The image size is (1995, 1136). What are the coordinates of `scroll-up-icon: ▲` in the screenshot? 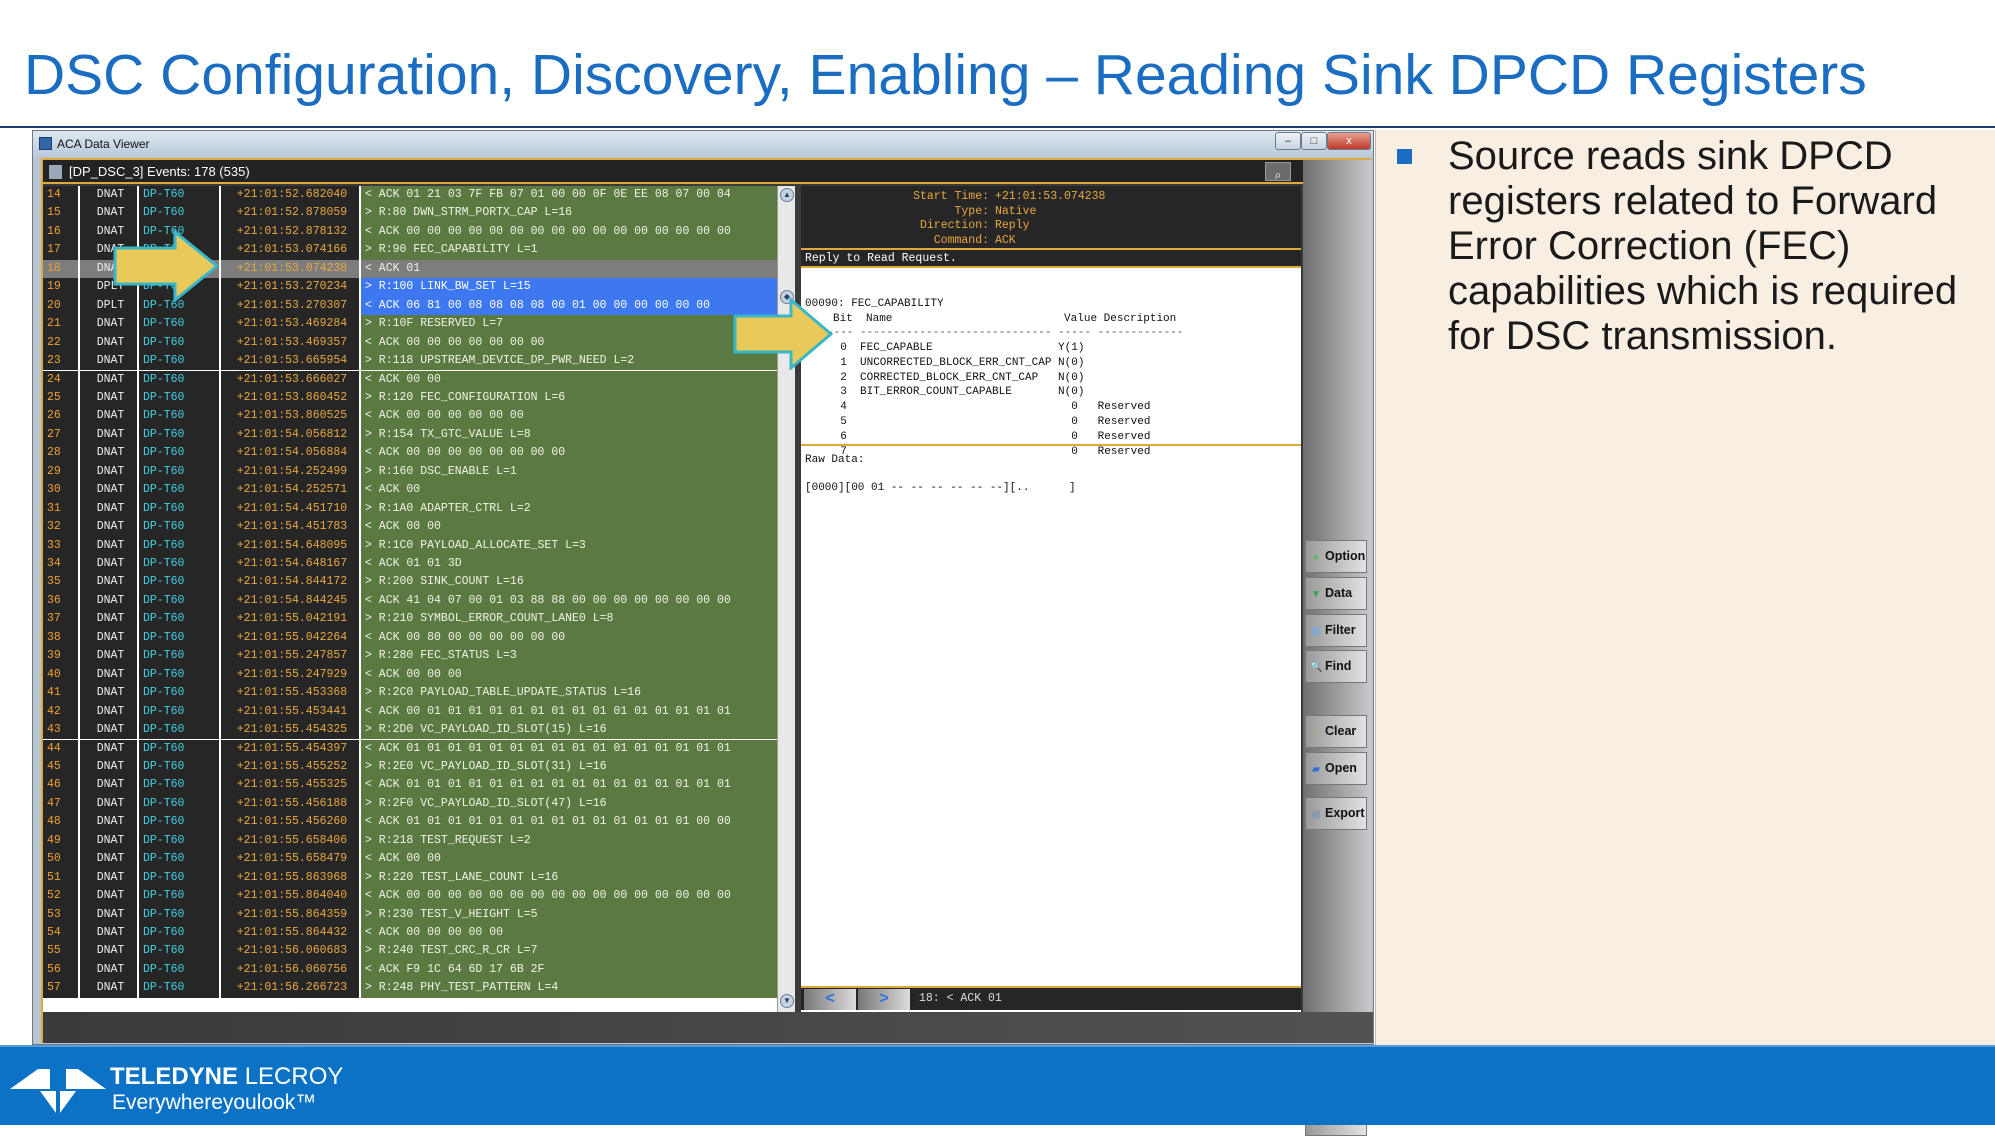 It's located at (787, 195).